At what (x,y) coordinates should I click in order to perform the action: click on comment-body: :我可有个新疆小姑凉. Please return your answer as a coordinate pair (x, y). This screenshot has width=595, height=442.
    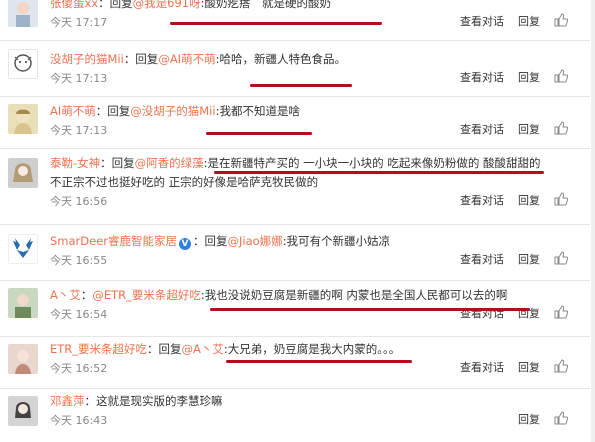
    Looking at the image, I should click on (336, 241).